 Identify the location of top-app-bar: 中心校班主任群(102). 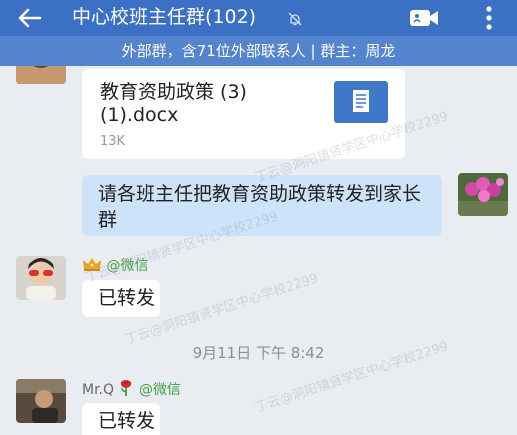
(258, 18).